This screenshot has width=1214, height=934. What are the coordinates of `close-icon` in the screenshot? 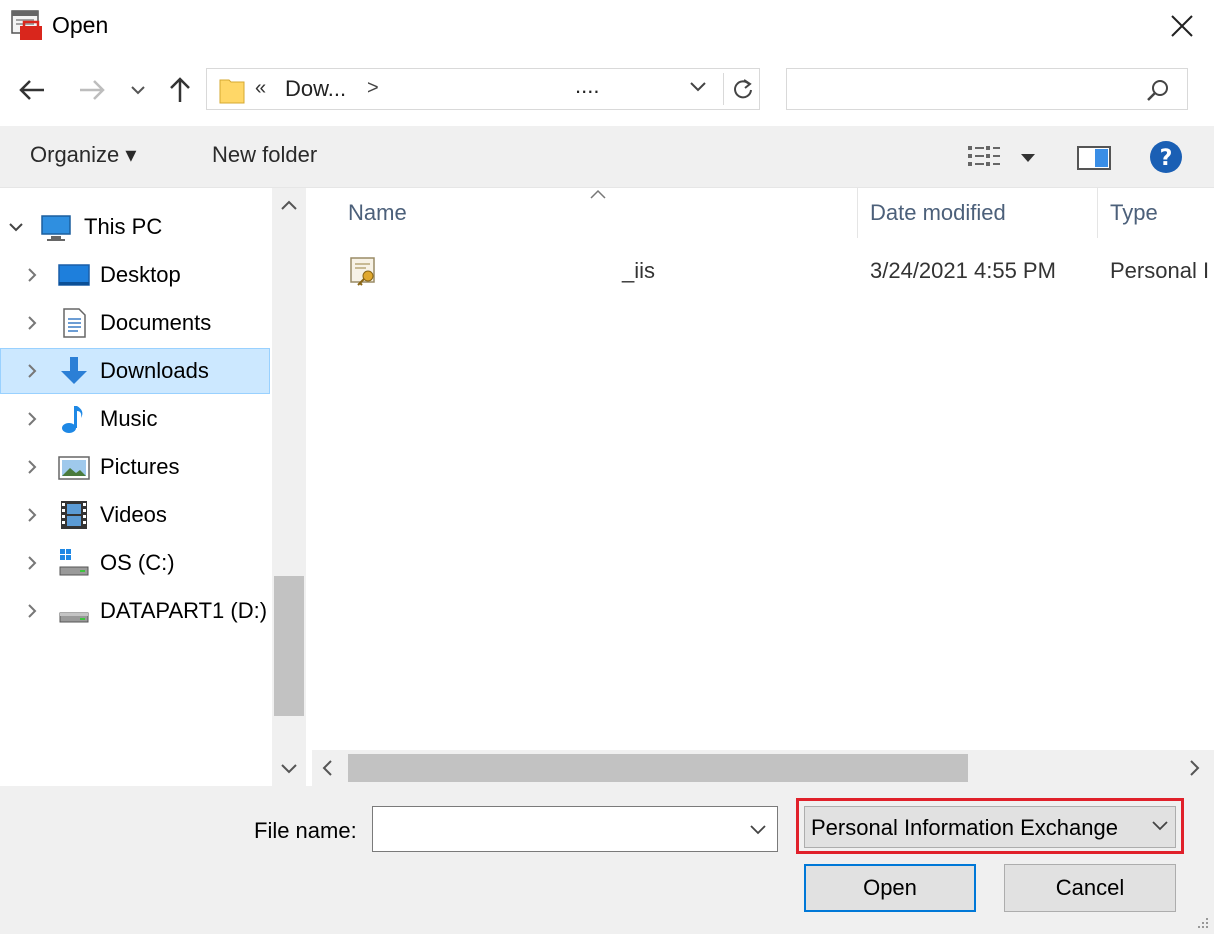 It's located at (1182, 26).